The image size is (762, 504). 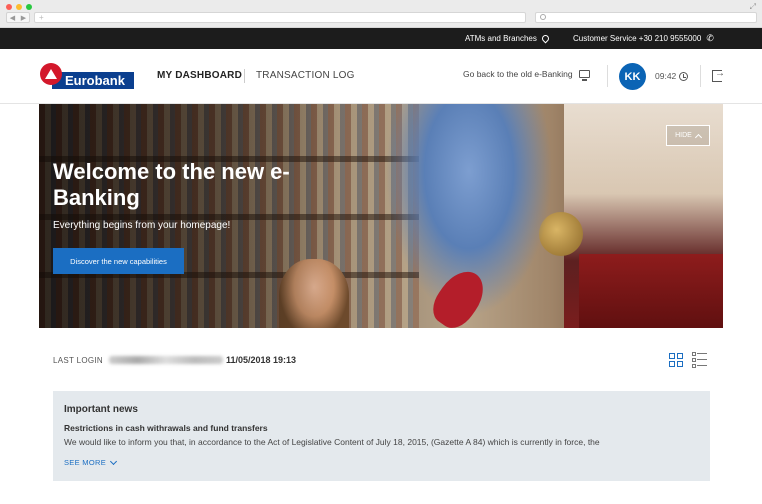 What do you see at coordinates (637, 38) in the screenshot?
I see `customer-service-label: Customer Service +30 210 9555000` at bounding box center [637, 38].